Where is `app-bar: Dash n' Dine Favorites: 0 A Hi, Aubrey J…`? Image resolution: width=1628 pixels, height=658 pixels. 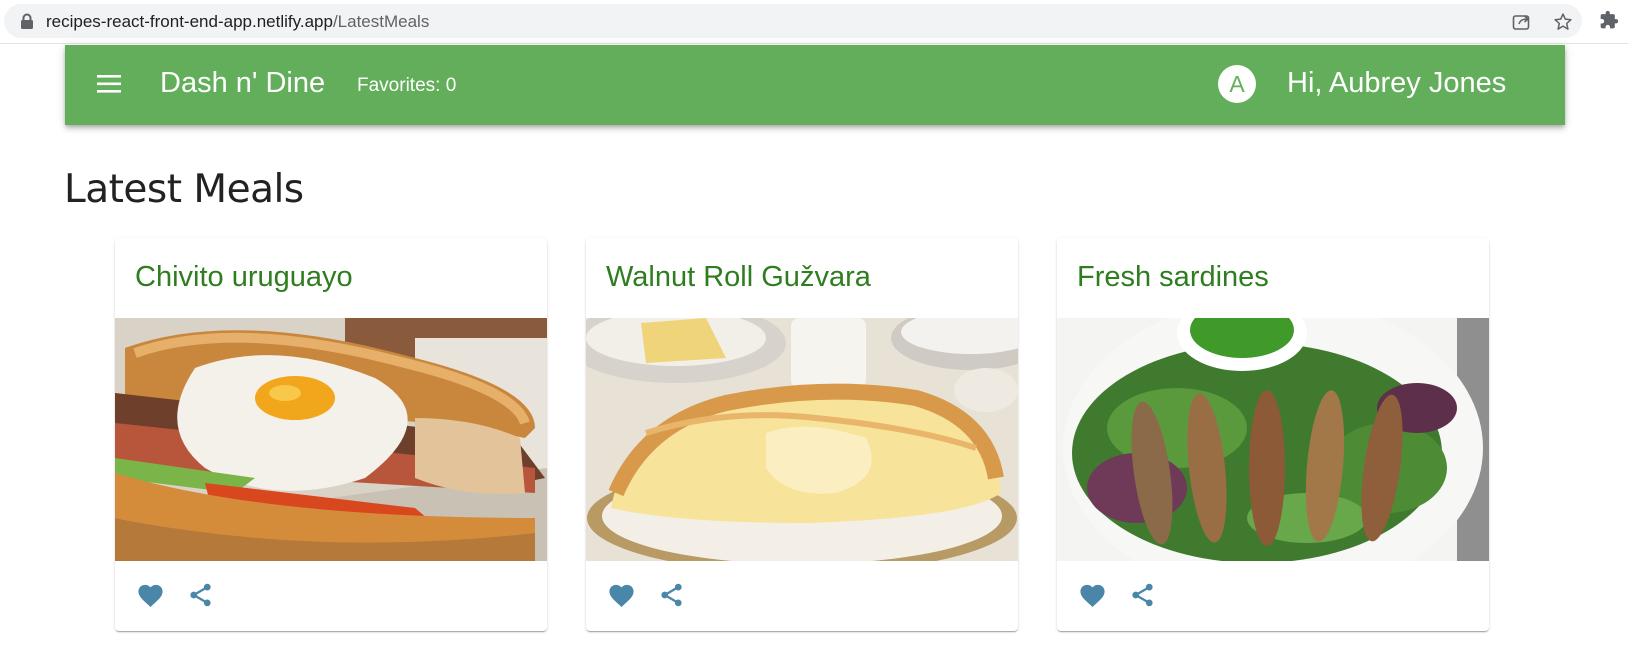 app-bar: Dash n' Dine Favorites: 0 A Hi, Aubrey J… is located at coordinates (815, 85).